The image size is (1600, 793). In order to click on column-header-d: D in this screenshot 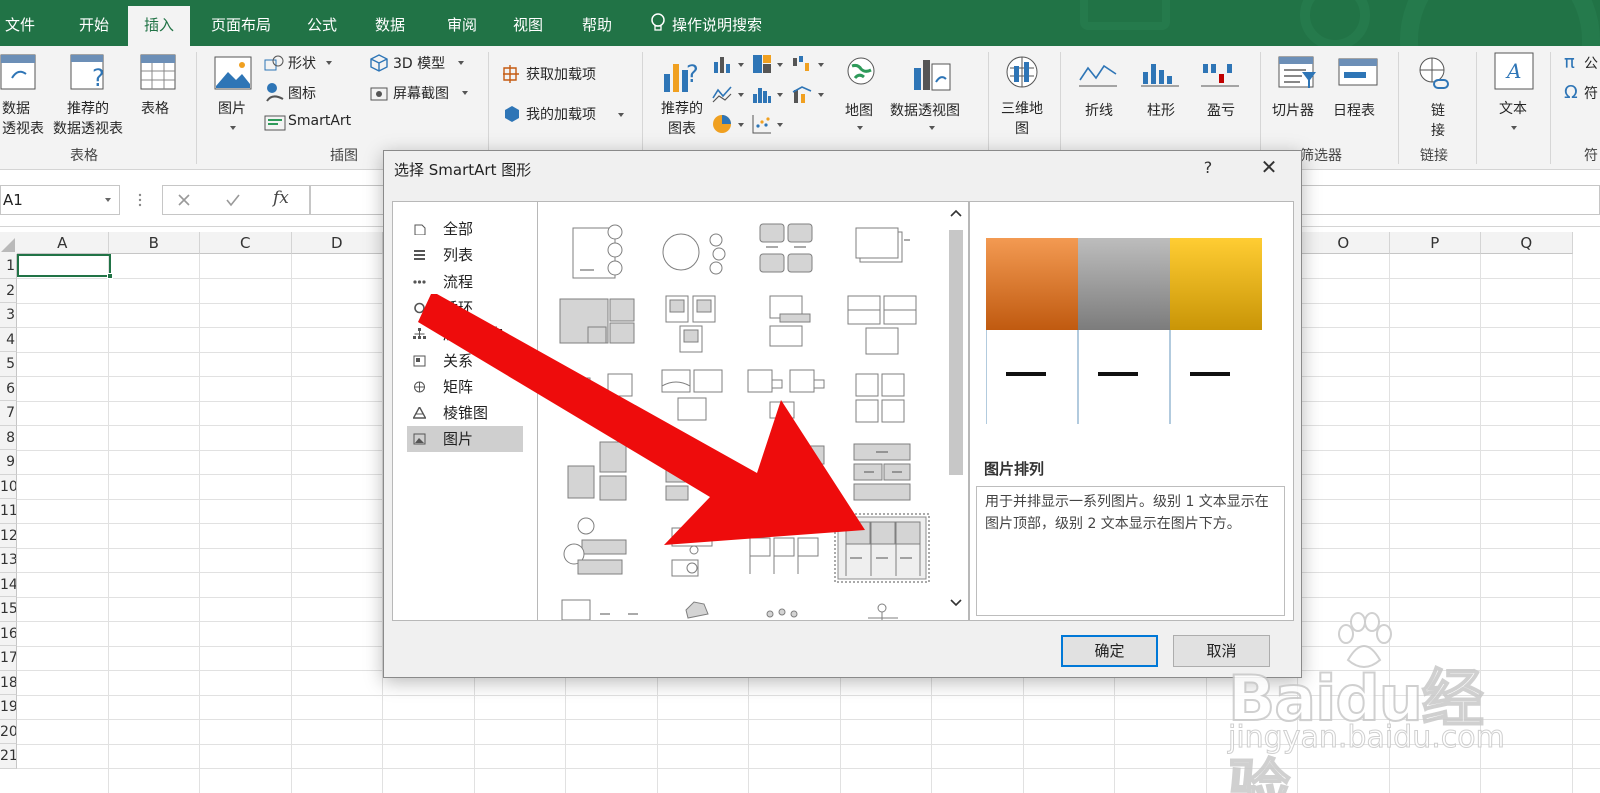, I will do `click(337, 243)`.